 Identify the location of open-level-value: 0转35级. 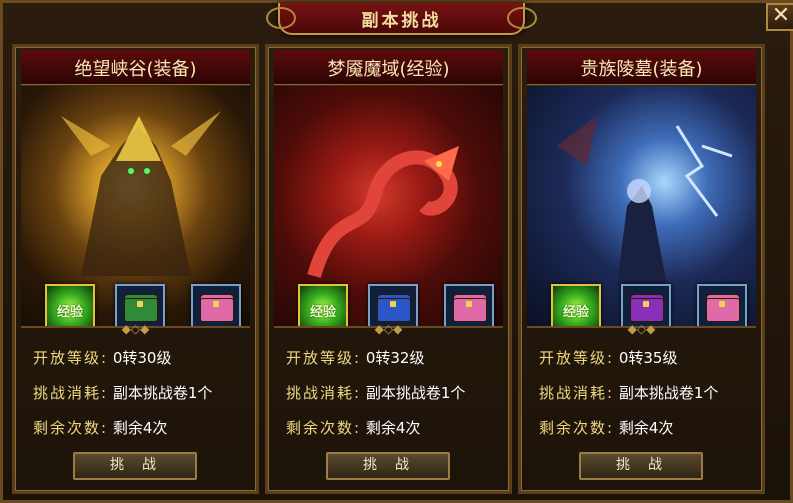
(648, 358).